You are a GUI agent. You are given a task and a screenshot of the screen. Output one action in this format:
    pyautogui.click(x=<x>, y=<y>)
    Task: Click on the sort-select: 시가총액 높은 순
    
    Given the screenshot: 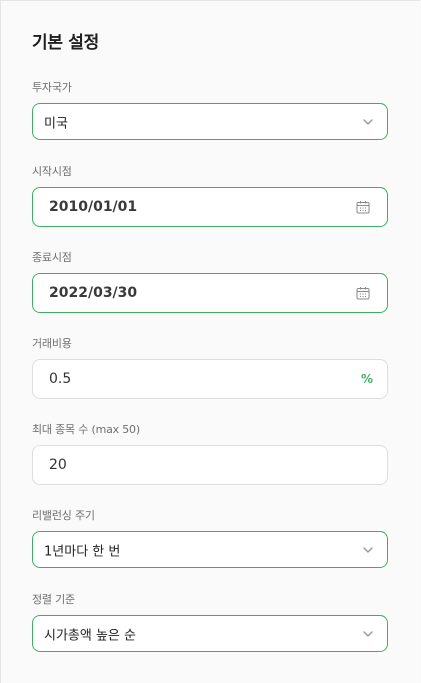 What is the action you would take?
    pyautogui.click(x=210, y=633)
    